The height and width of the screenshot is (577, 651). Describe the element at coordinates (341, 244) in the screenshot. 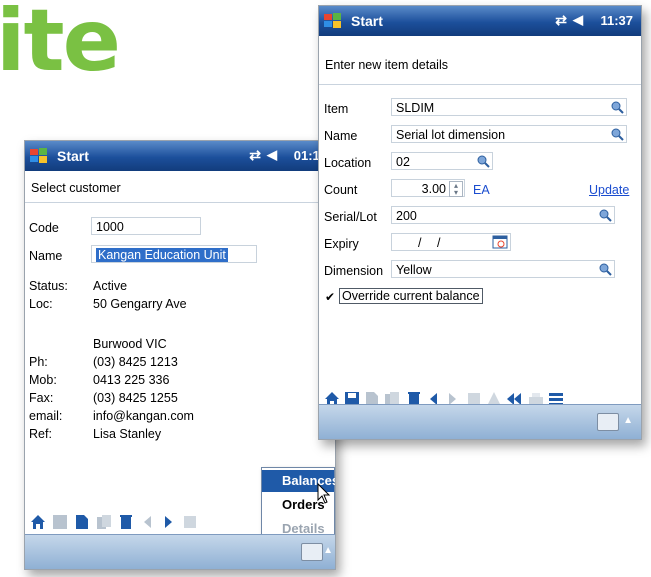

I see `expiry-label: Expiry` at that location.